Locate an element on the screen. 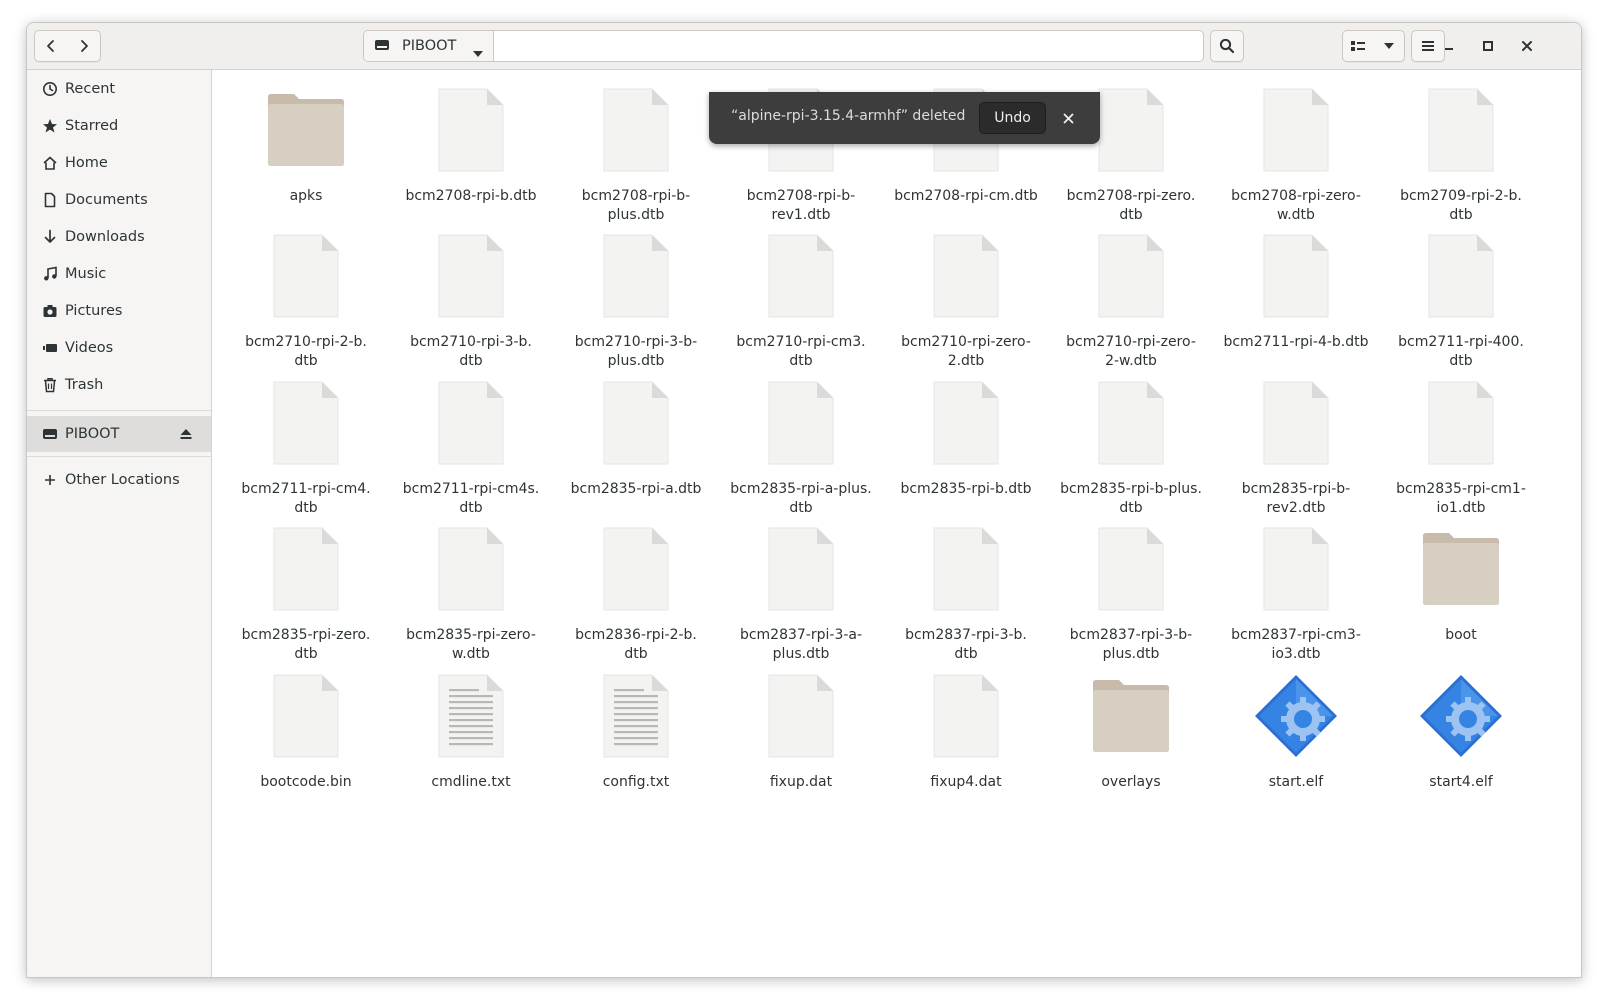  minimize-button is located at coordinates (1449, 46).